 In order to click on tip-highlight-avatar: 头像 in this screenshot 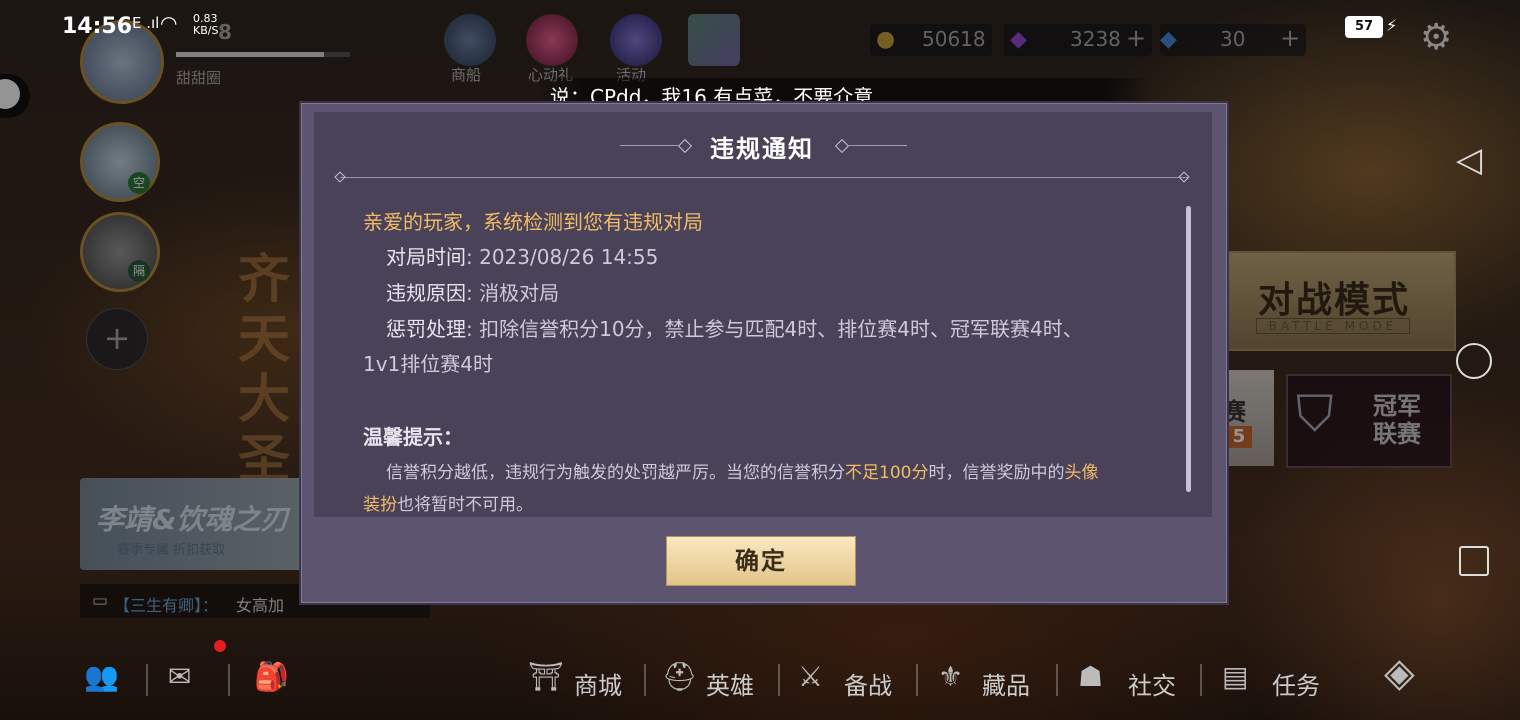, I will do `click(1081, 473)`.